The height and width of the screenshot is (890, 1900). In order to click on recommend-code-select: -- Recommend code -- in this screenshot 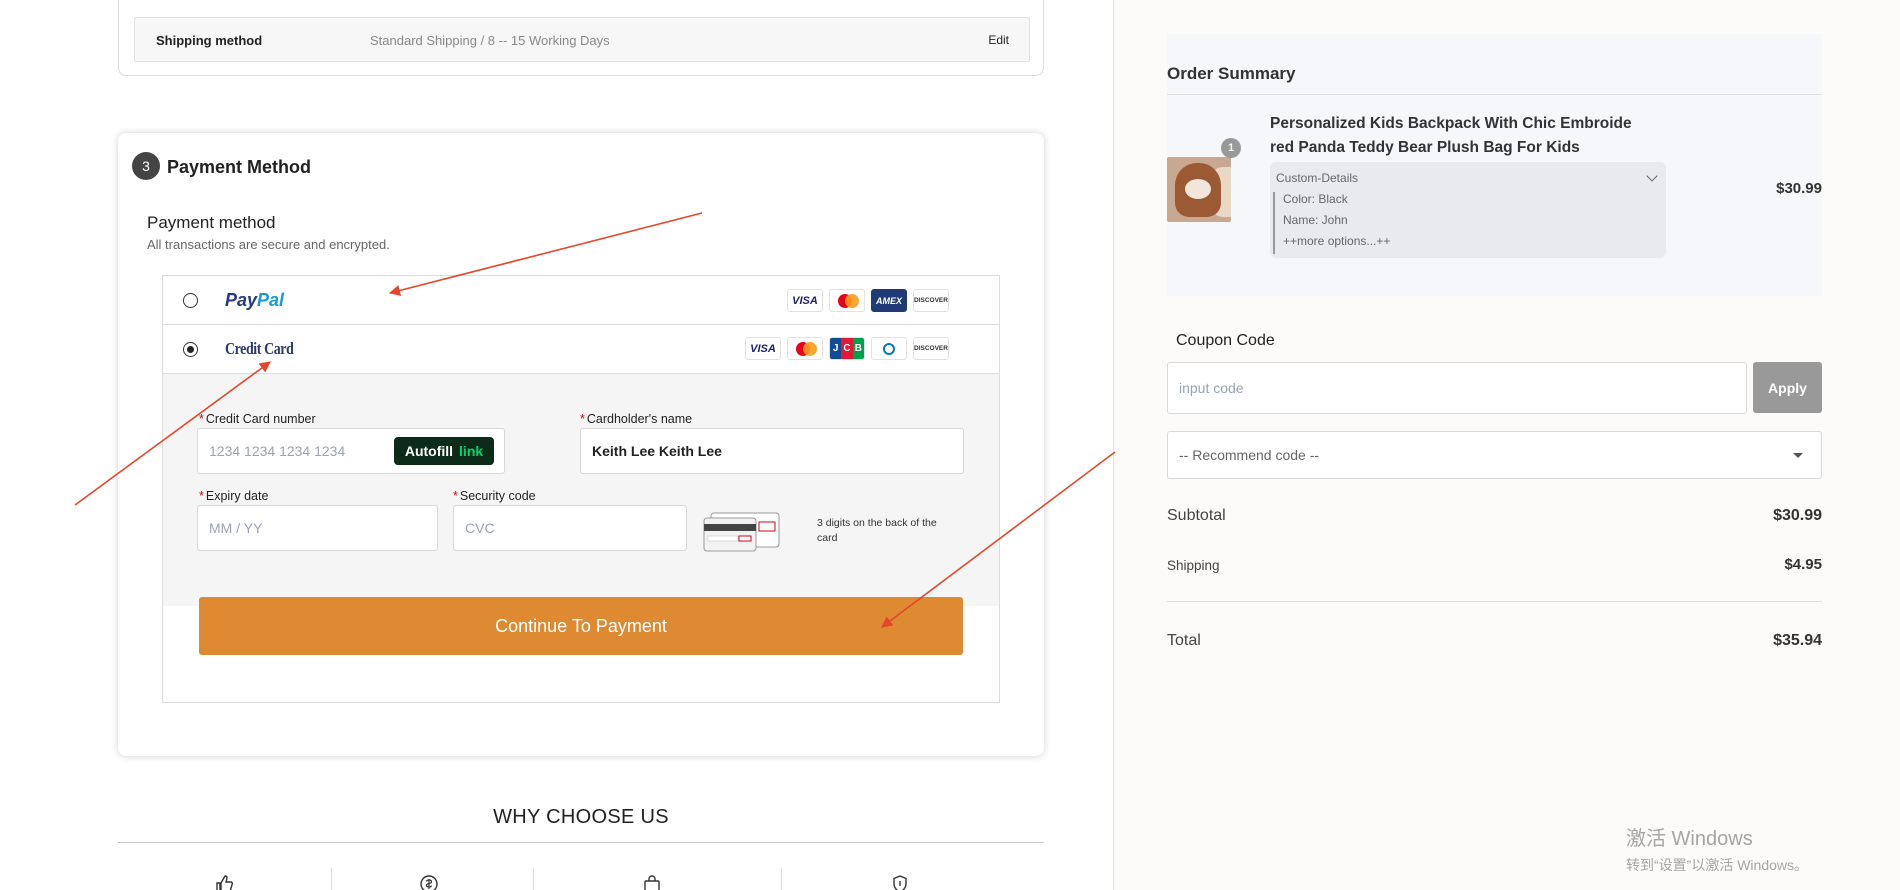, I will do `click(1494, 455)`.